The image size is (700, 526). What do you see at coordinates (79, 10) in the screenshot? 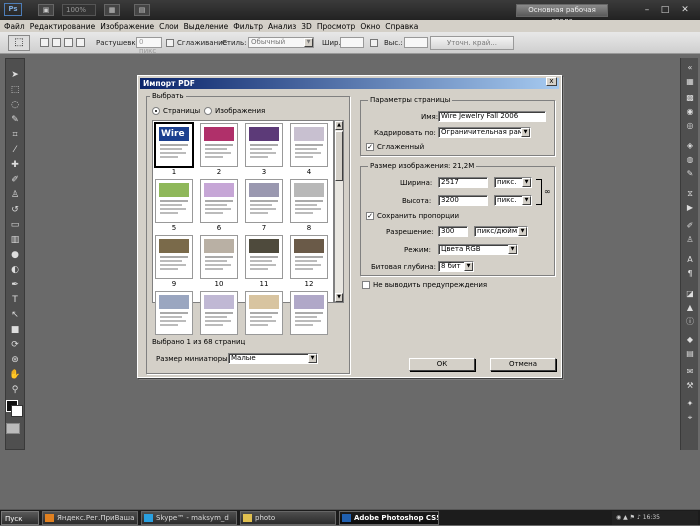
I see `zoom-level-field: 100%` at bounding box center [79, 10].